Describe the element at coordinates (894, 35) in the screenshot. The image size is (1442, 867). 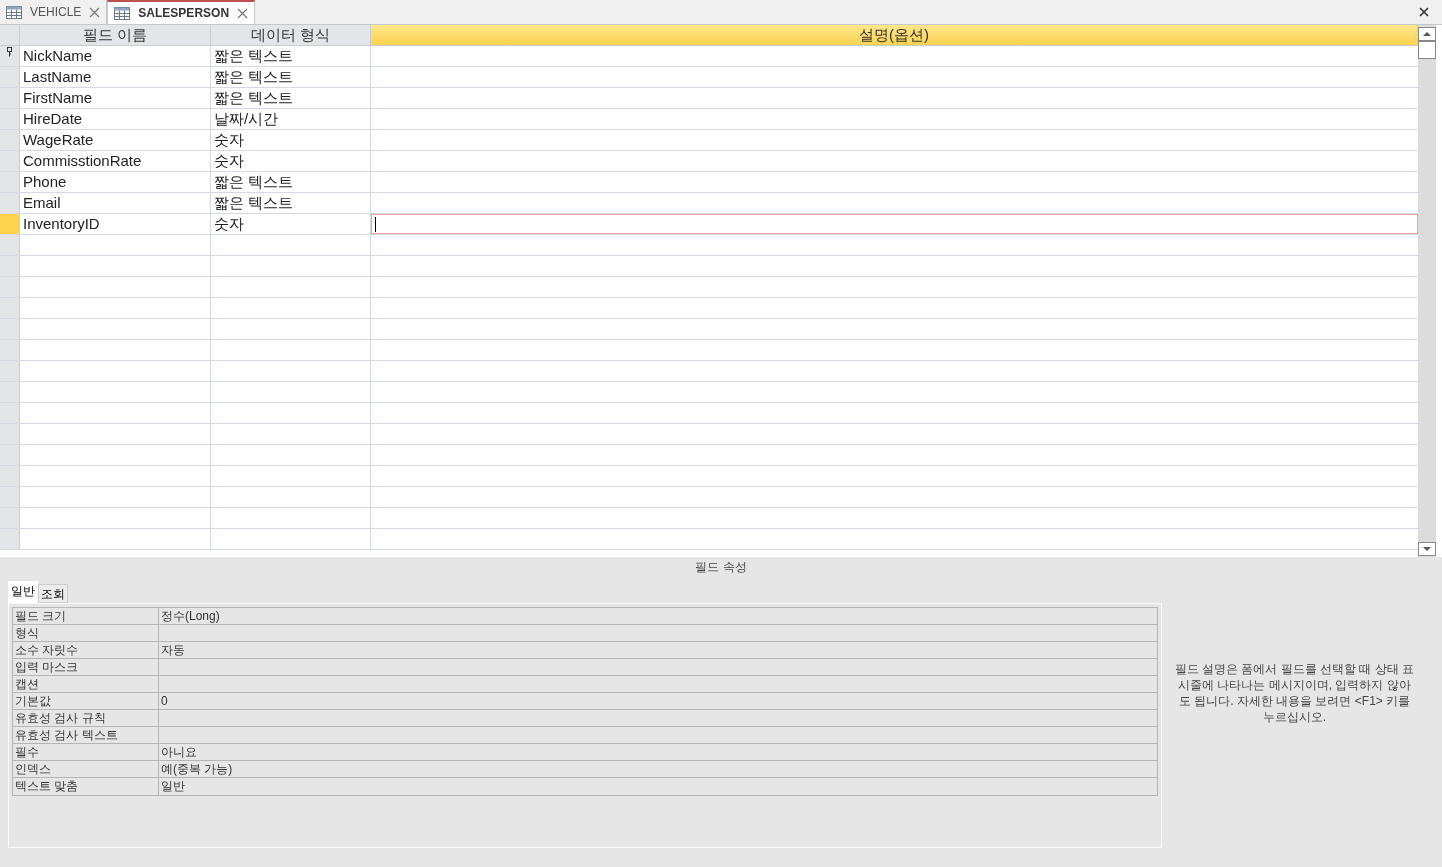
I see `column-header: 설명(옵션)` at that location.